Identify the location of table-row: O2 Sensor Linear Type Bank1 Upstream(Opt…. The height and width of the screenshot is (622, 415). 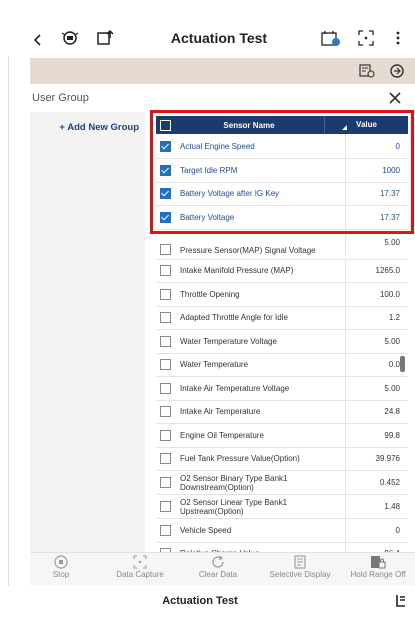
(282, 507).